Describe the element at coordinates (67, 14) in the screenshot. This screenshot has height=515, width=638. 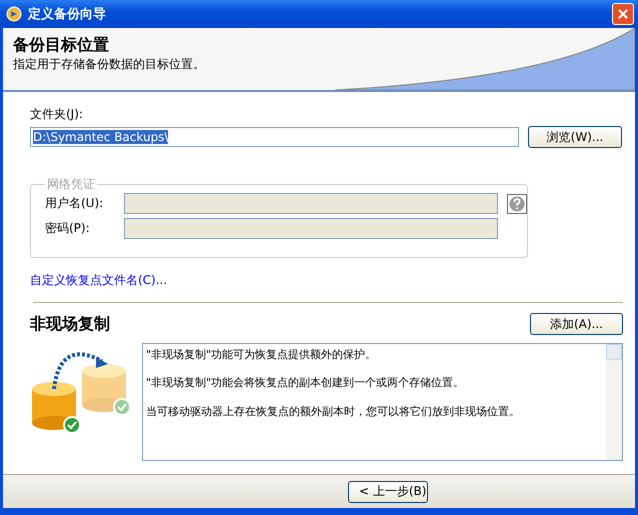
I see `window-title: 定义备份向导` at that location.